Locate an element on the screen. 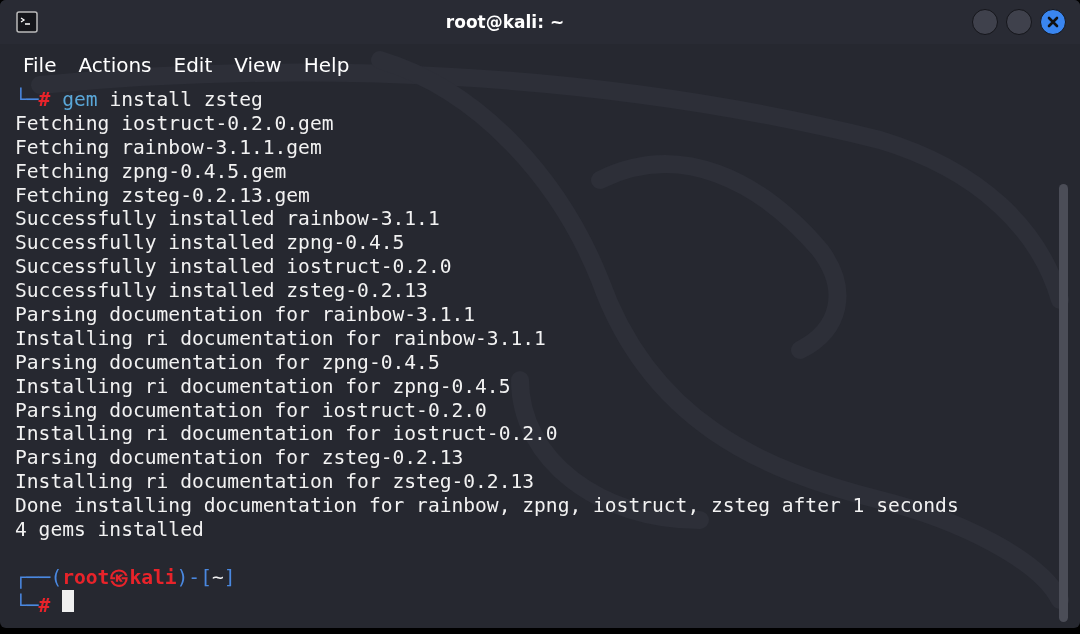 The width and height of the screenshot is (1080, 634). text-cursor is located at coordinates (68, 600).